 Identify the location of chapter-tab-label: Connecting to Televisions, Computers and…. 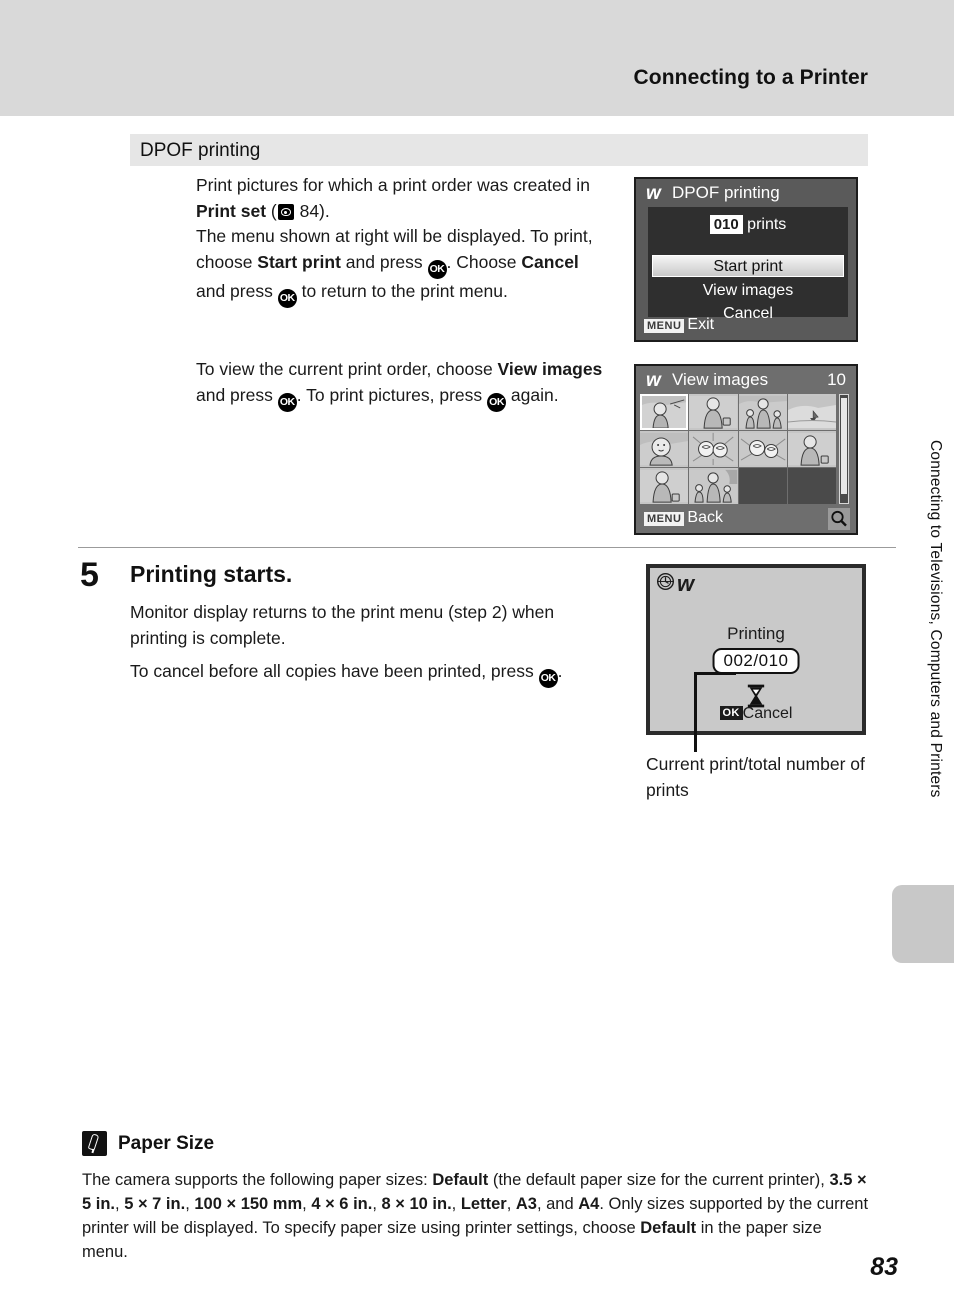
(935, 619).